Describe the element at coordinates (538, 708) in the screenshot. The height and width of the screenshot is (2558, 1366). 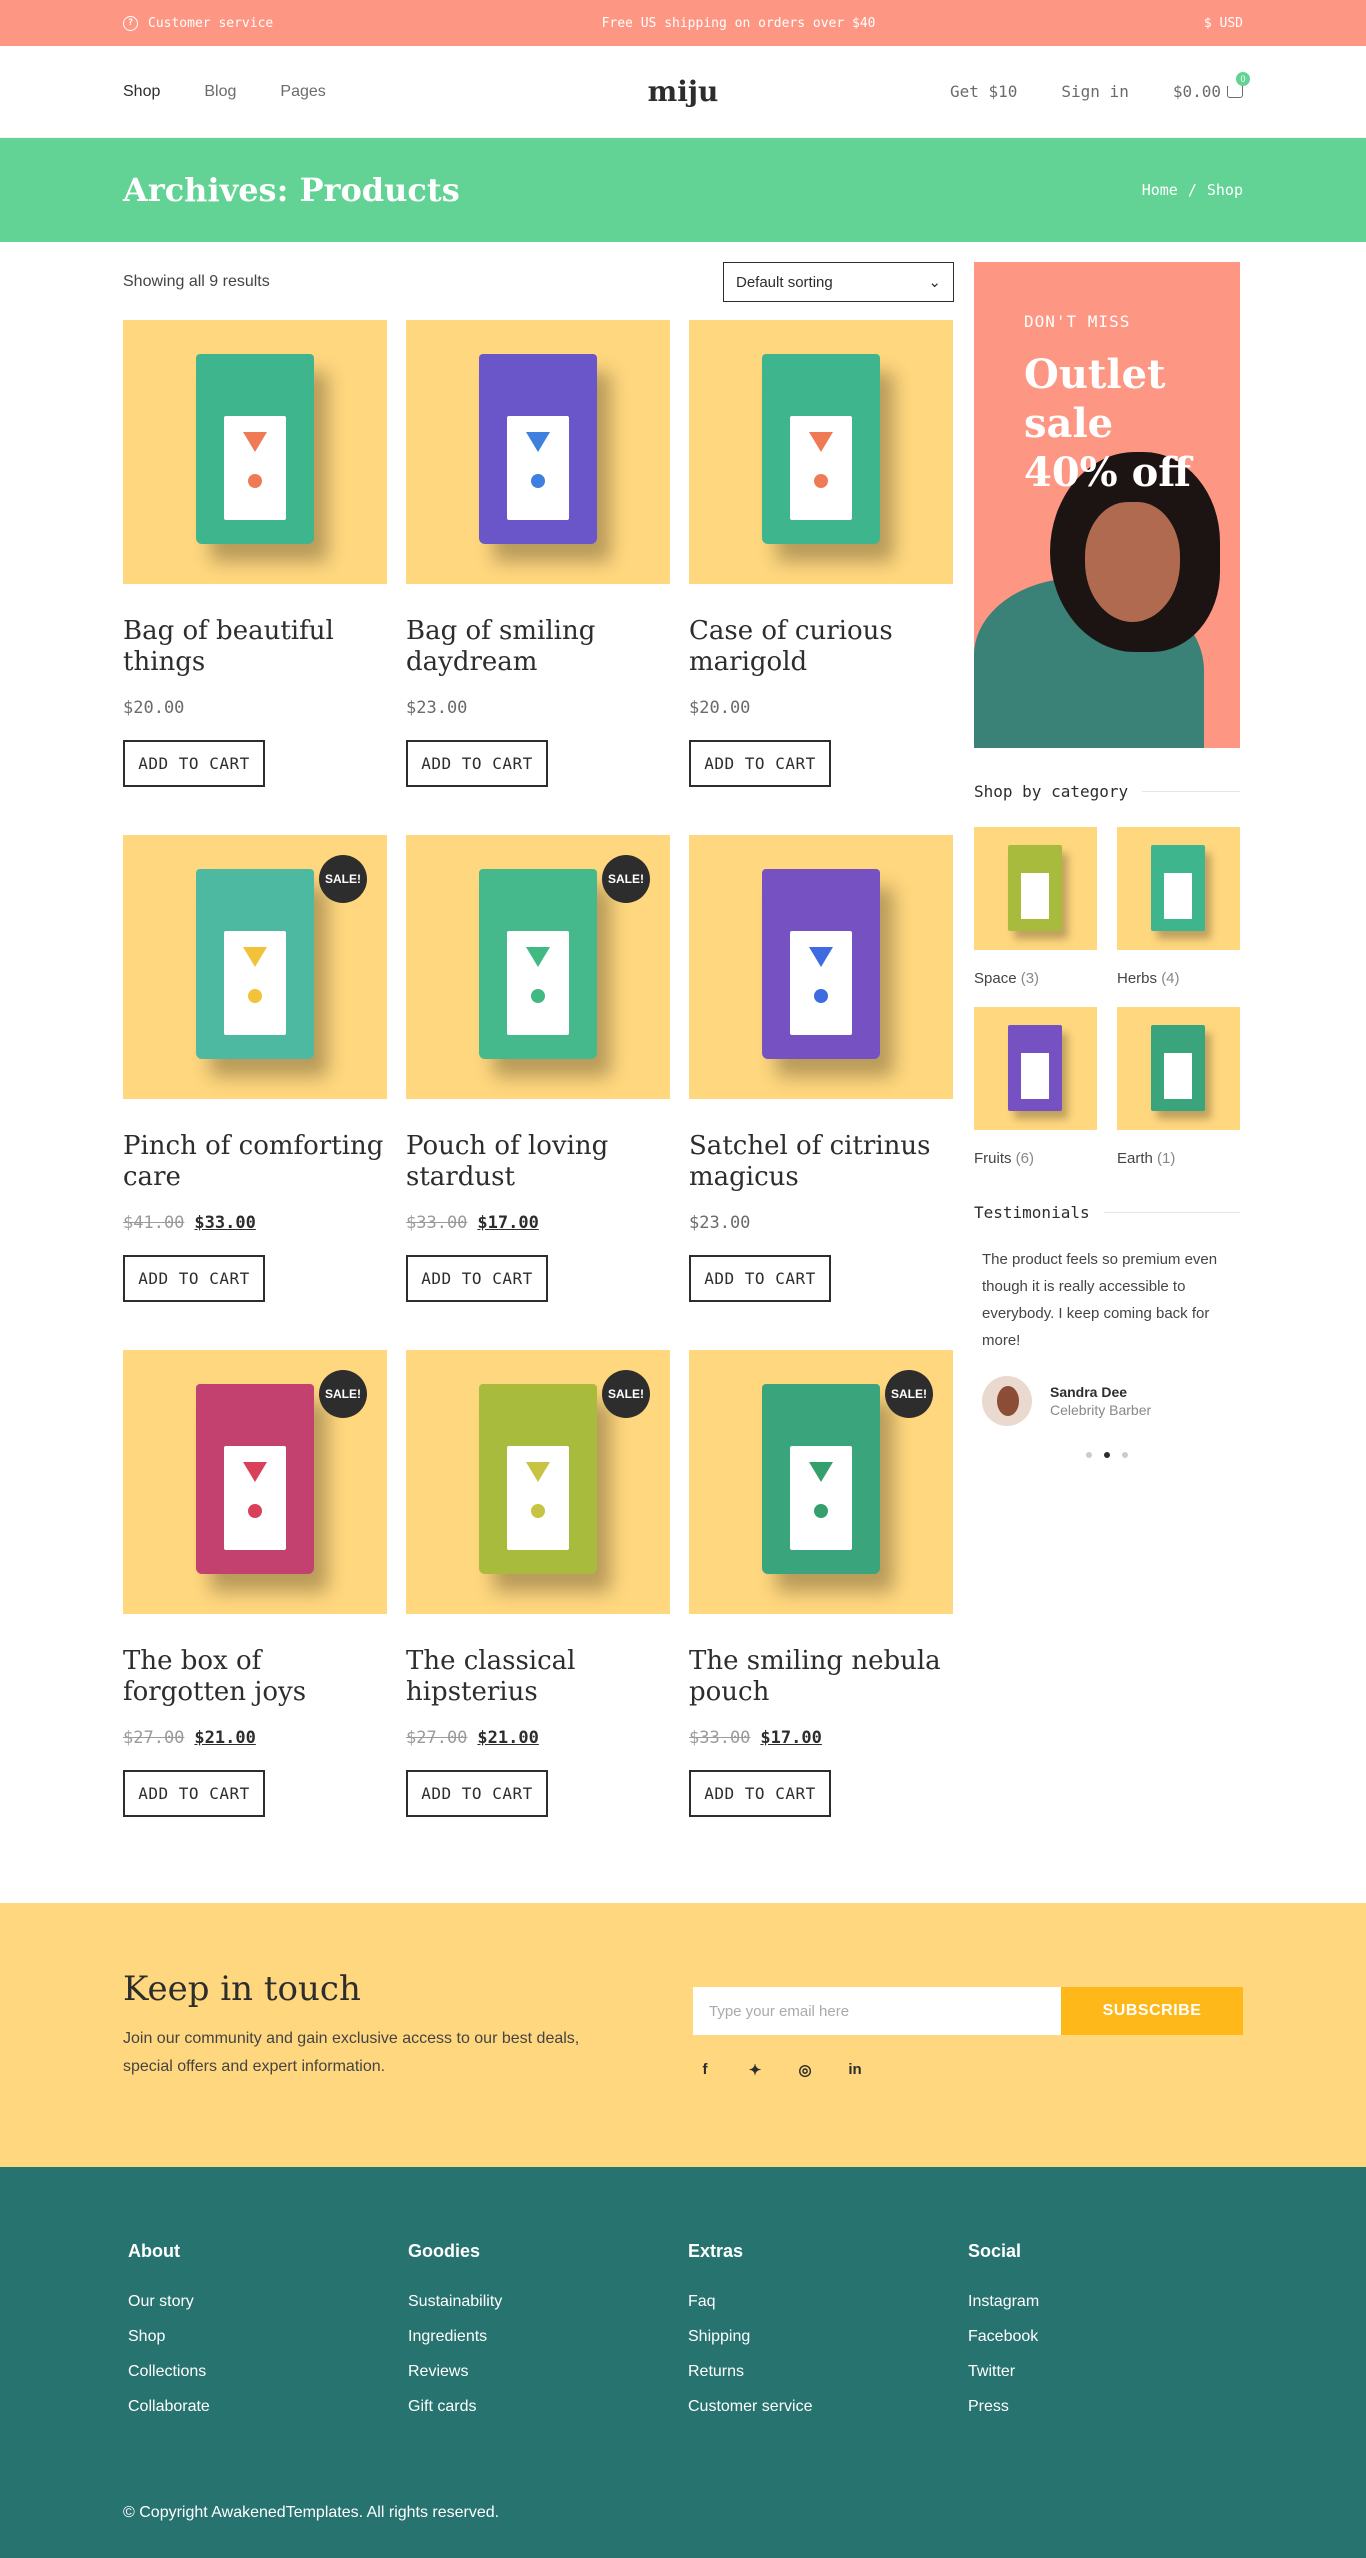
I see `product-price: $23.00` at that location.